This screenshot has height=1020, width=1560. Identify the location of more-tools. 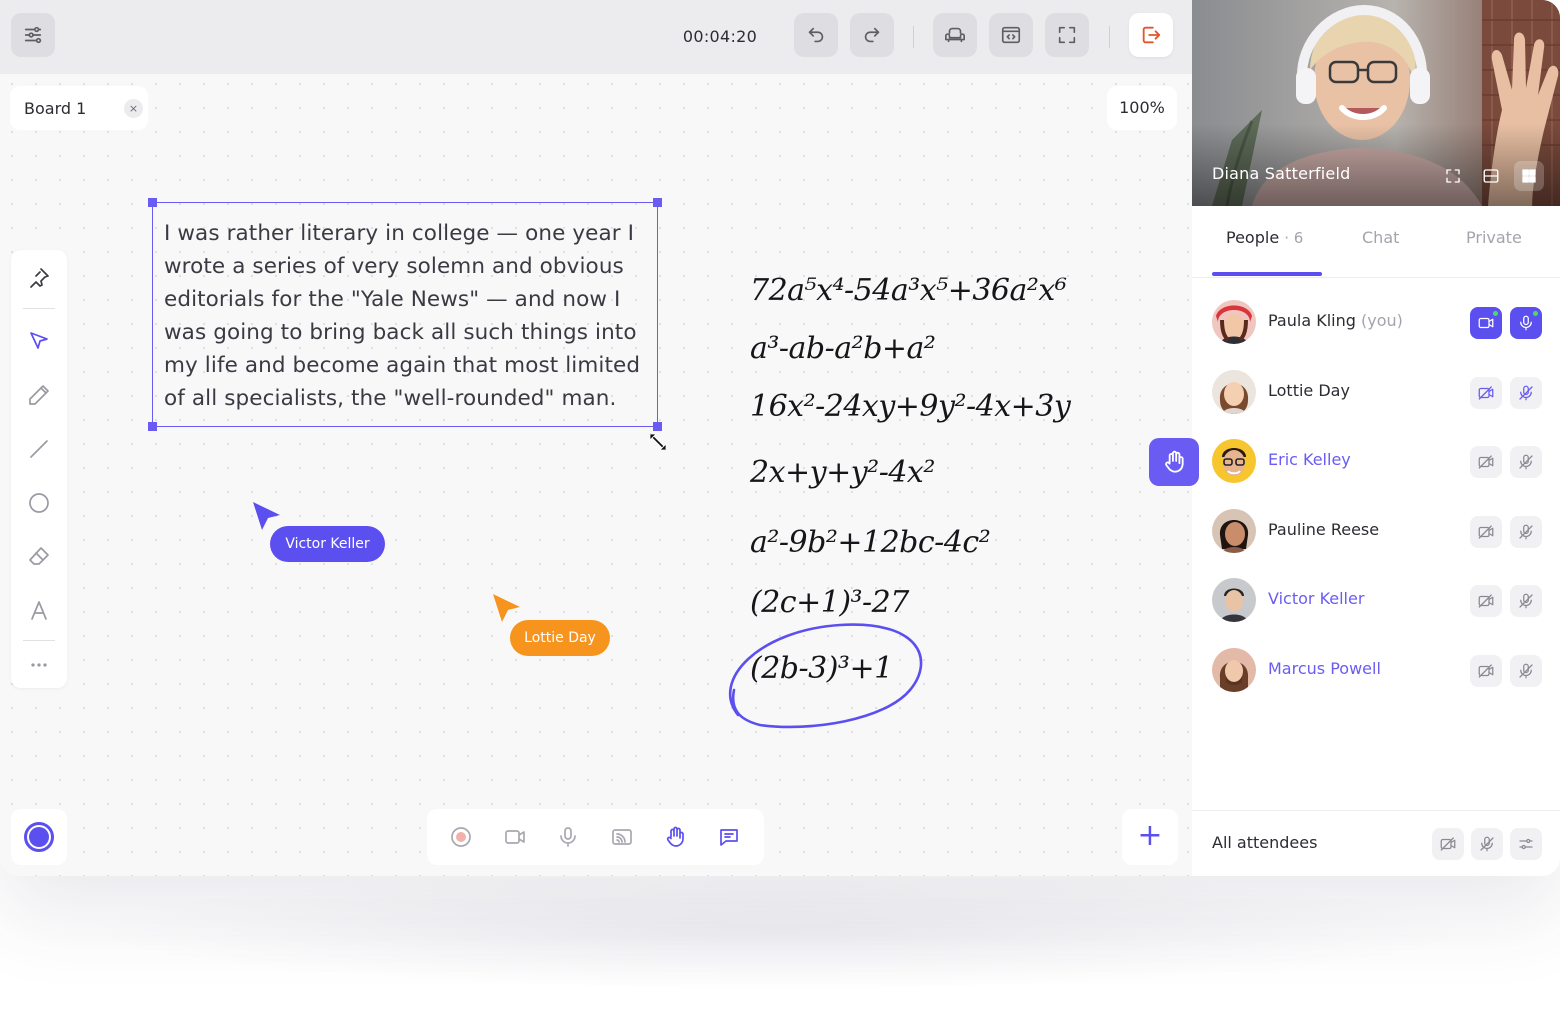
(39, 665).